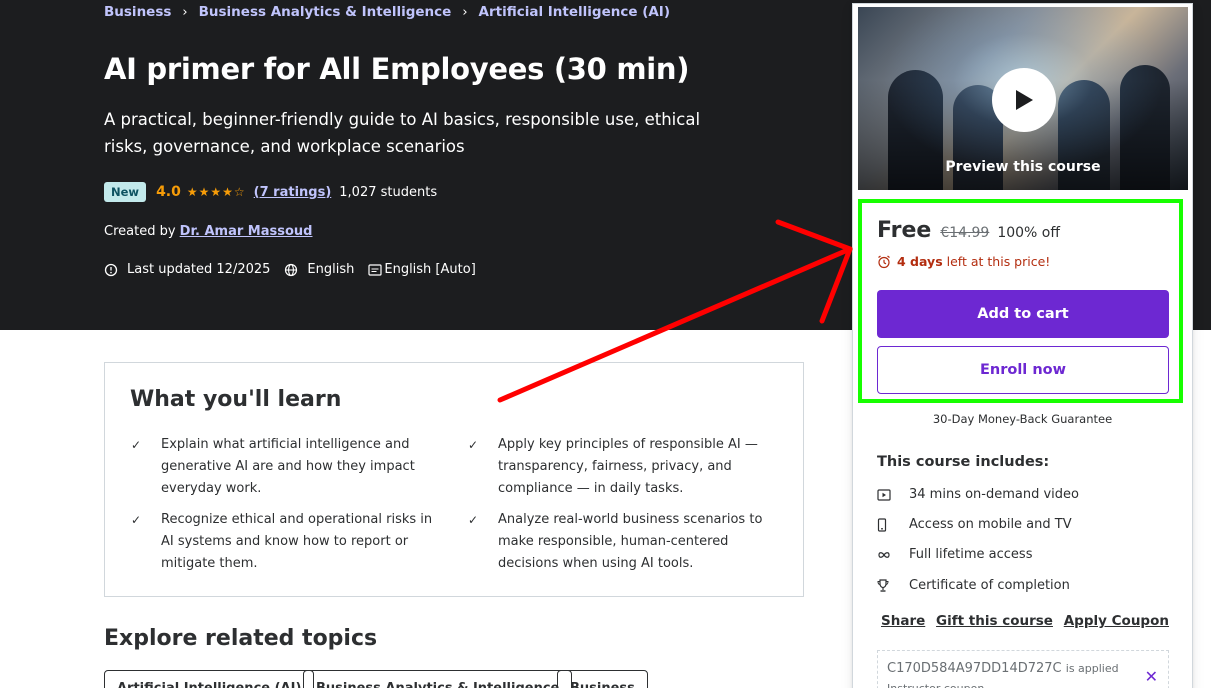 The height and width of the screenshot is (688, 1211). What do you see at coordinates (397, 69) in the screenshot?
I see `course-title: AI primer for All Employees (30 min)` at bounding box center [397, 69].